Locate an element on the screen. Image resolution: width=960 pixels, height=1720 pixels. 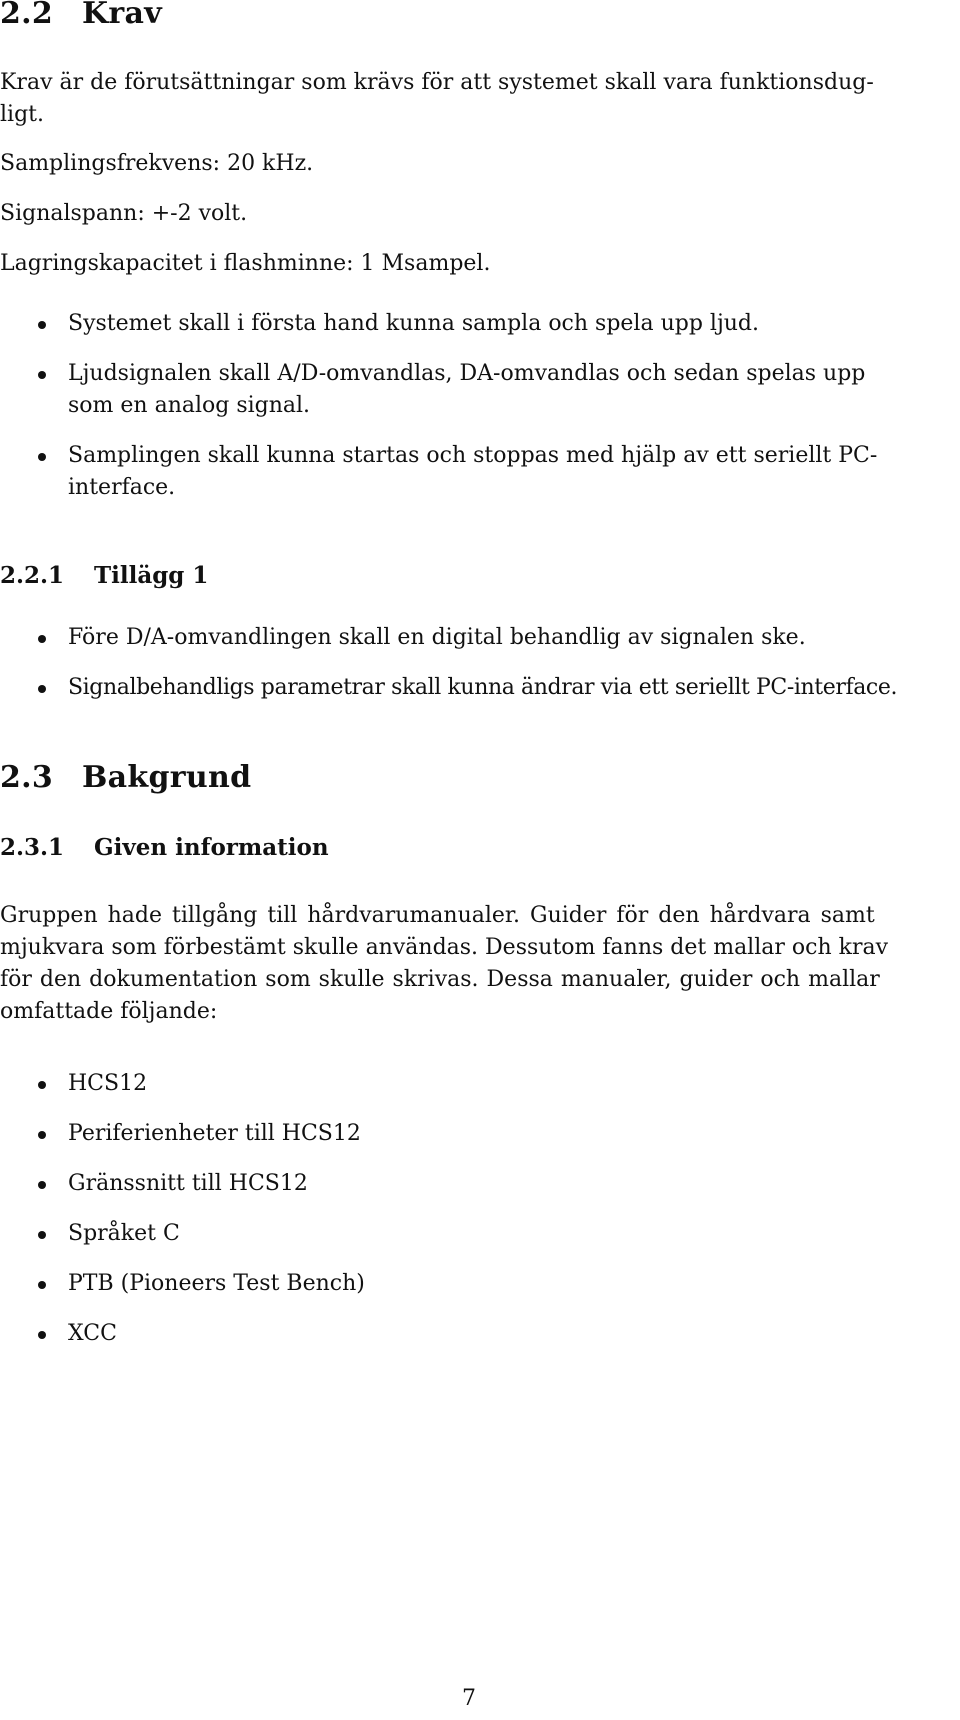
section-heading-bakgrund: 2.3 Bakgrund is located at coordinates (125, 777).